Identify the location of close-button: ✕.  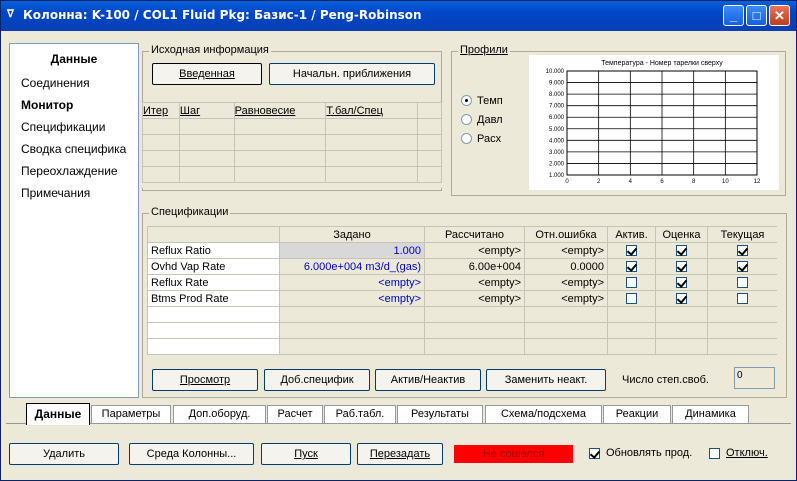
(779, 15).